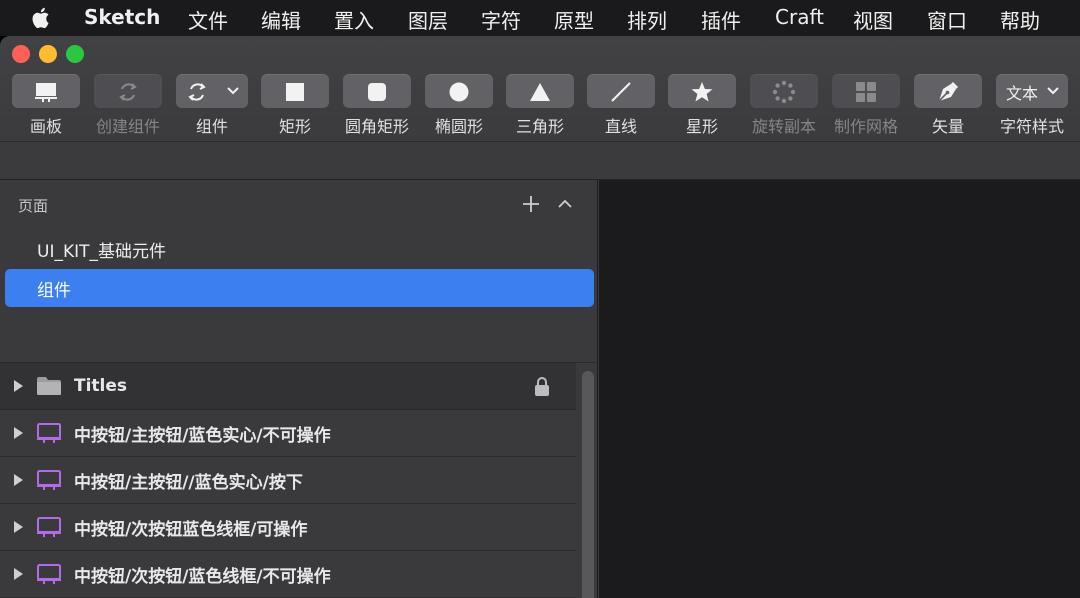  Describe the element at coordinates (458, 126) in the screenshot. I see `tool-label: 椭圆形` at that location.